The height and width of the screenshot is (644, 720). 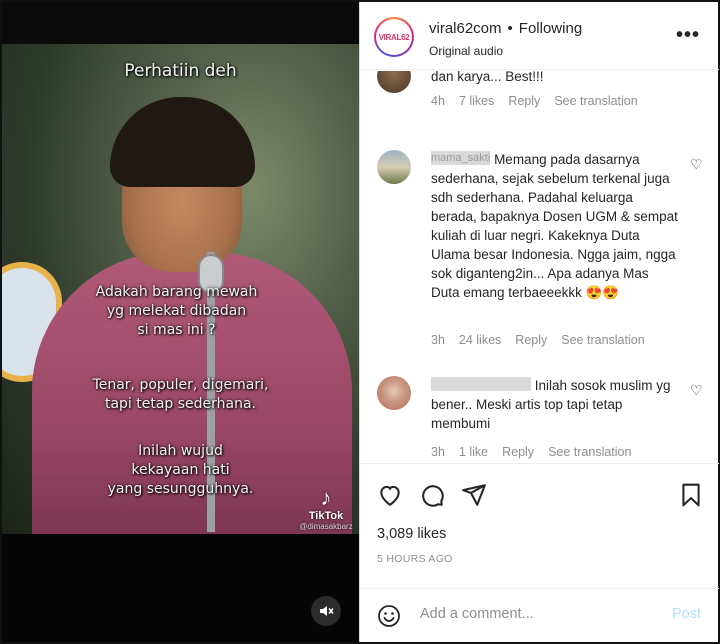 I want to click on post-comment-button: Post, so click(x=686, y=614).